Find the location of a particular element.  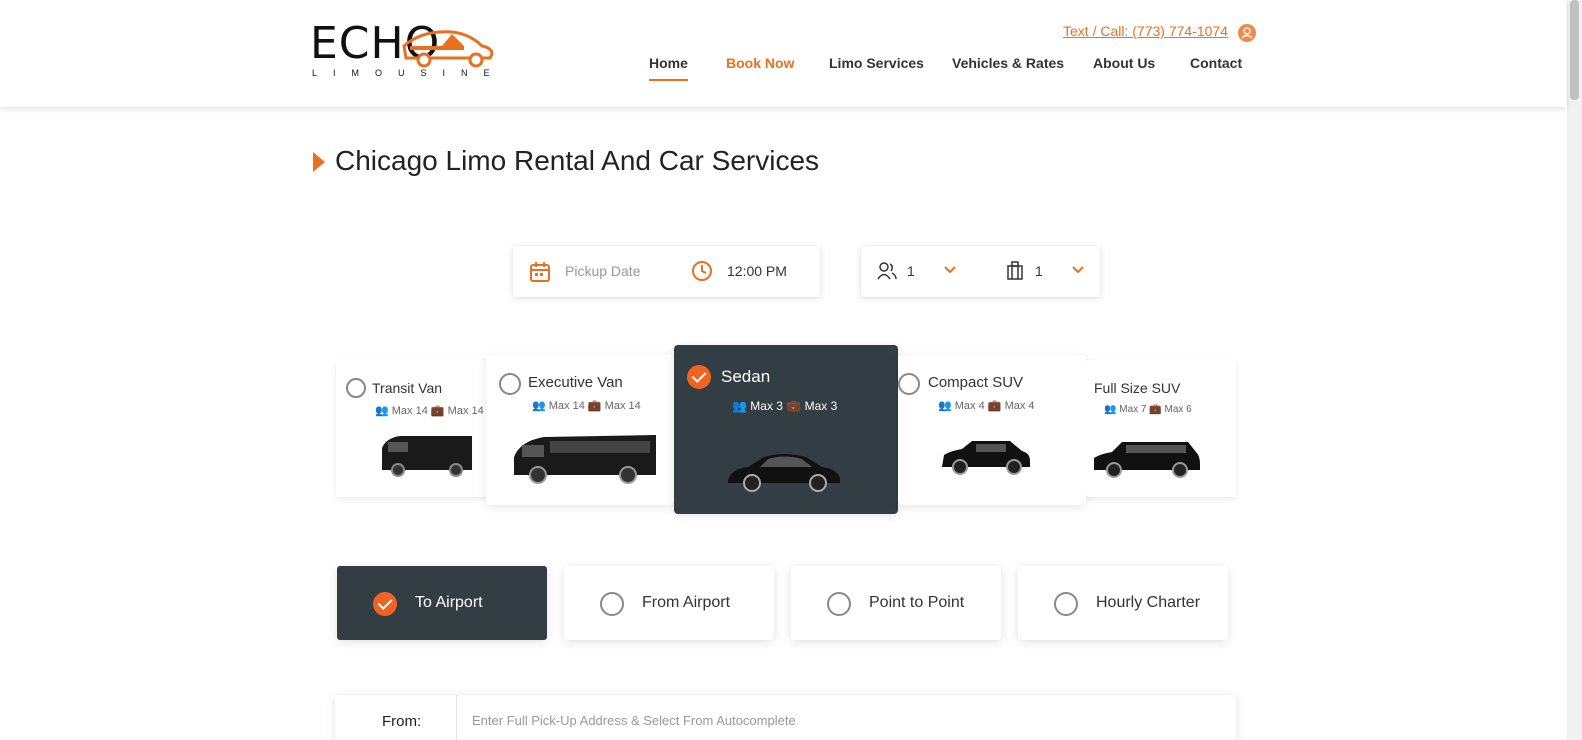

logo: ECHO LIMOUSINE is located at coordinates (402, 50).